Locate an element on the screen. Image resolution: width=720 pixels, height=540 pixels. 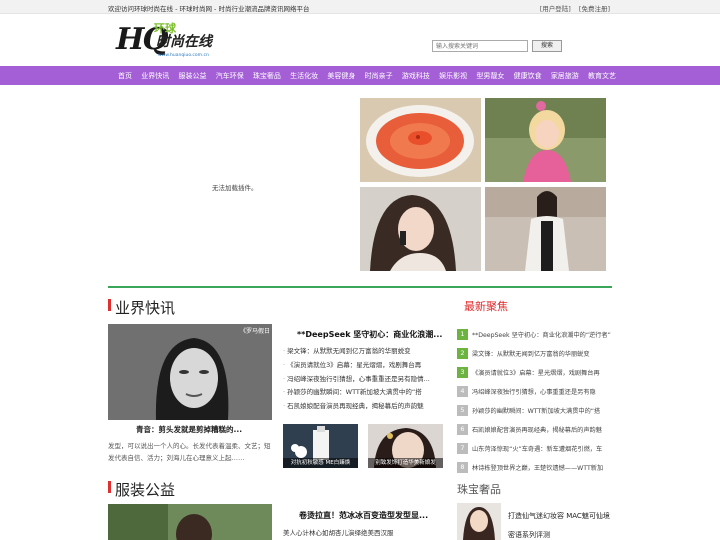
nav-entertainment: 娱乐影视 is located at coordinates (453, 76).